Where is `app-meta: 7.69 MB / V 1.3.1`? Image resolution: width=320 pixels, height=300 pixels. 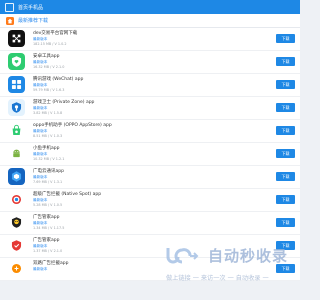
app-meta: 7.69 MB / V 1.3.1 is located at coordinates (48, 182).